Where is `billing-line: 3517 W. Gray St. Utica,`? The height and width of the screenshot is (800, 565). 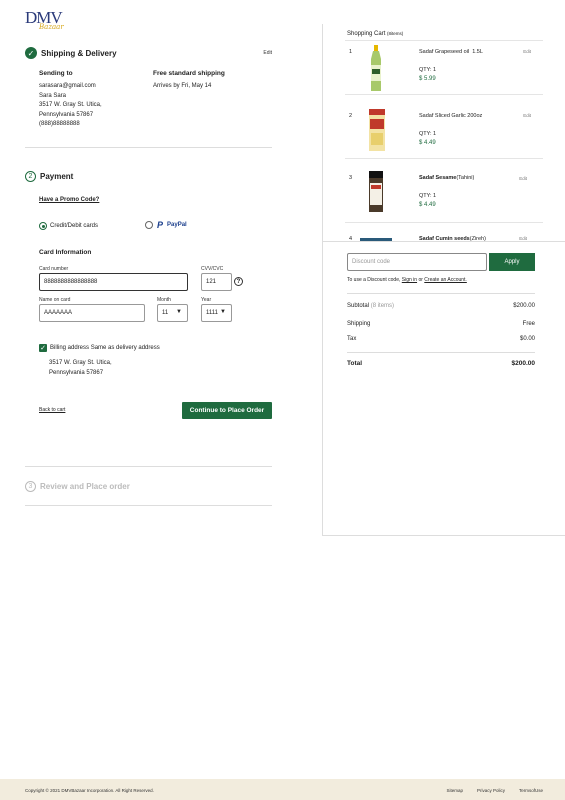
billing-line: 3517 W. Gray St. Utica, is located at coordinates (80, 363).